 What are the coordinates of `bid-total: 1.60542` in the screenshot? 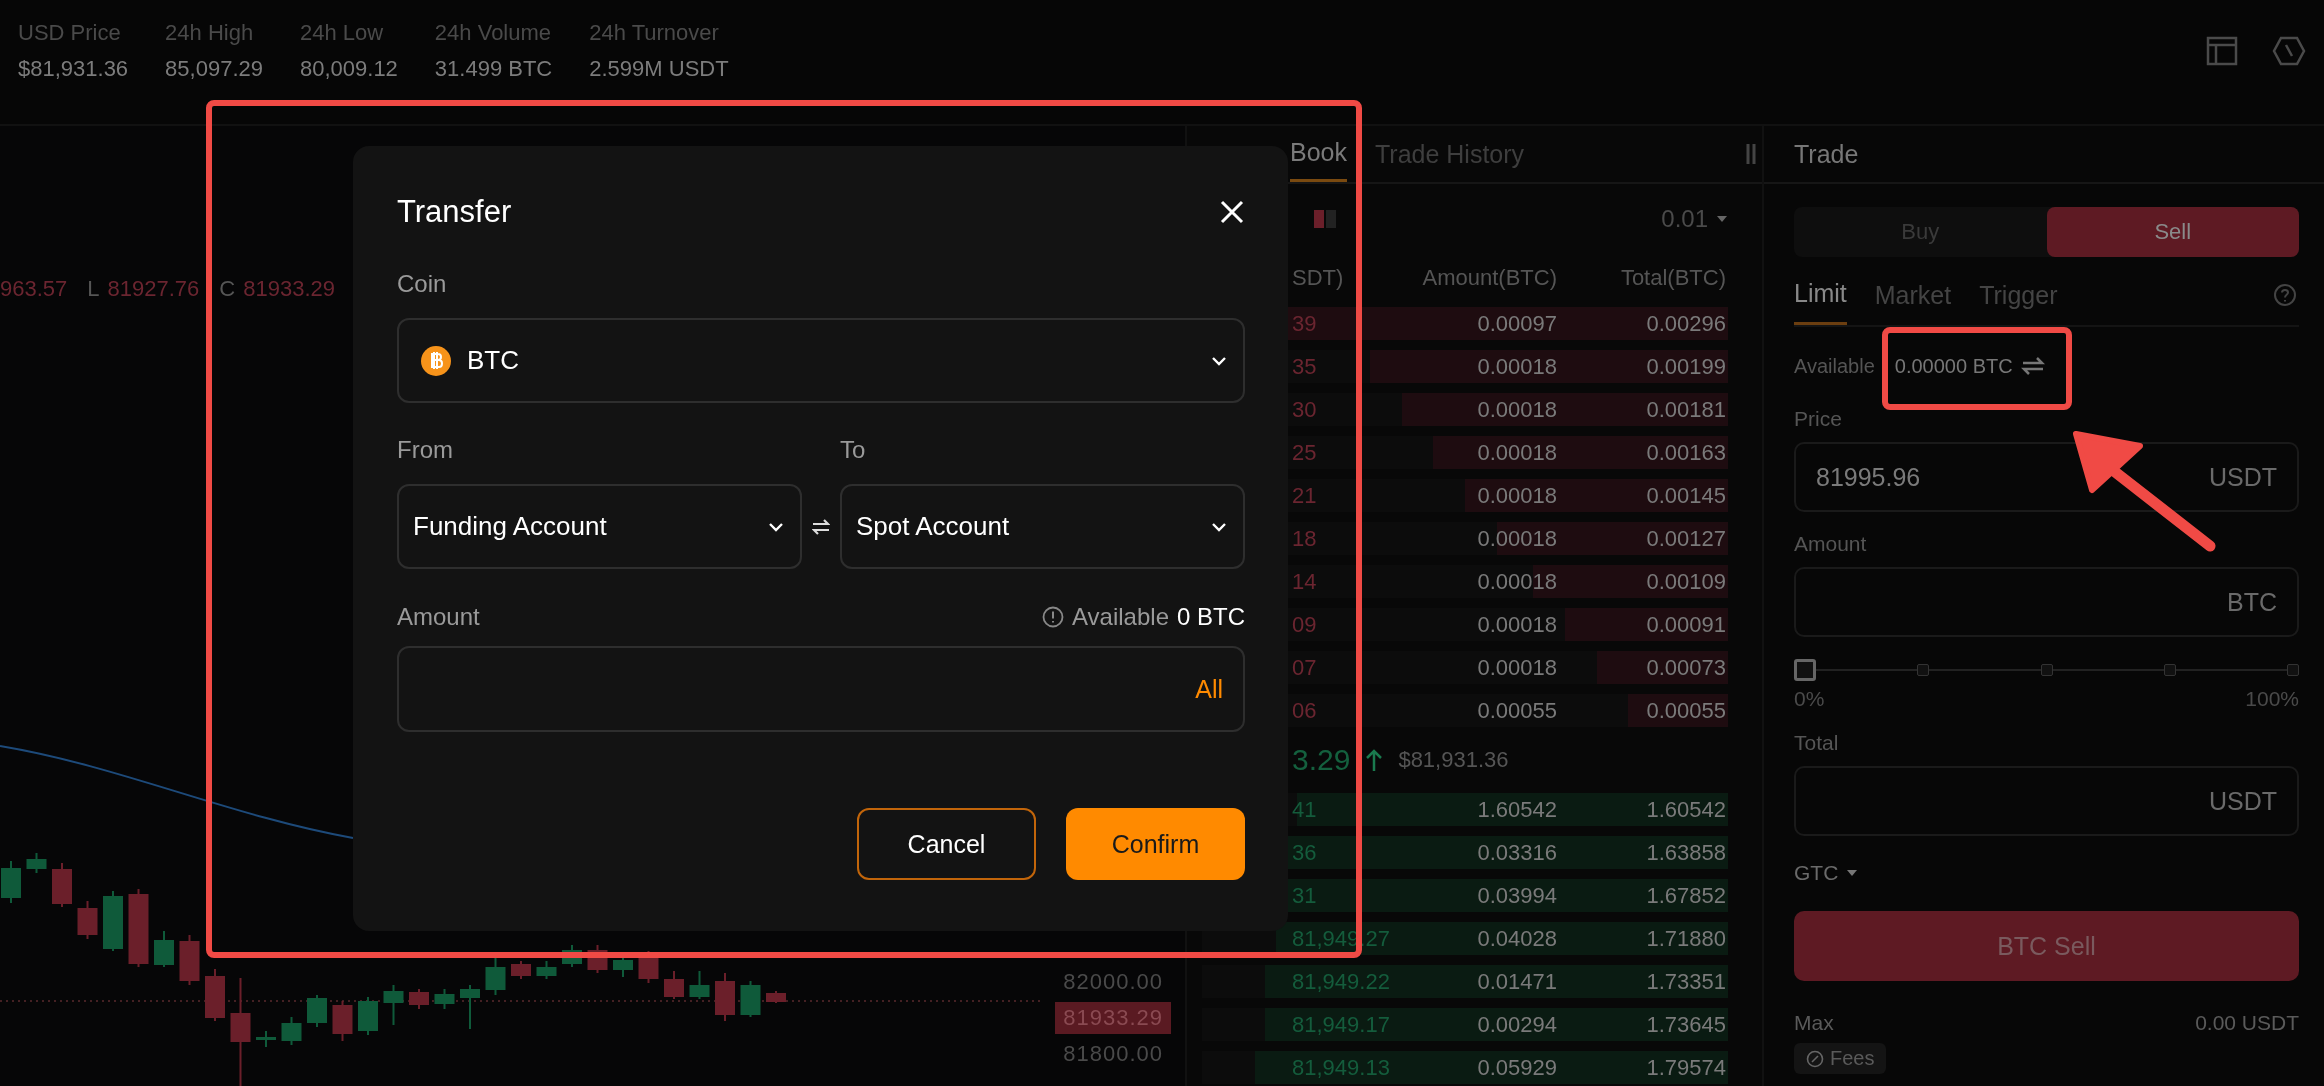 It's located at (1685, 809).